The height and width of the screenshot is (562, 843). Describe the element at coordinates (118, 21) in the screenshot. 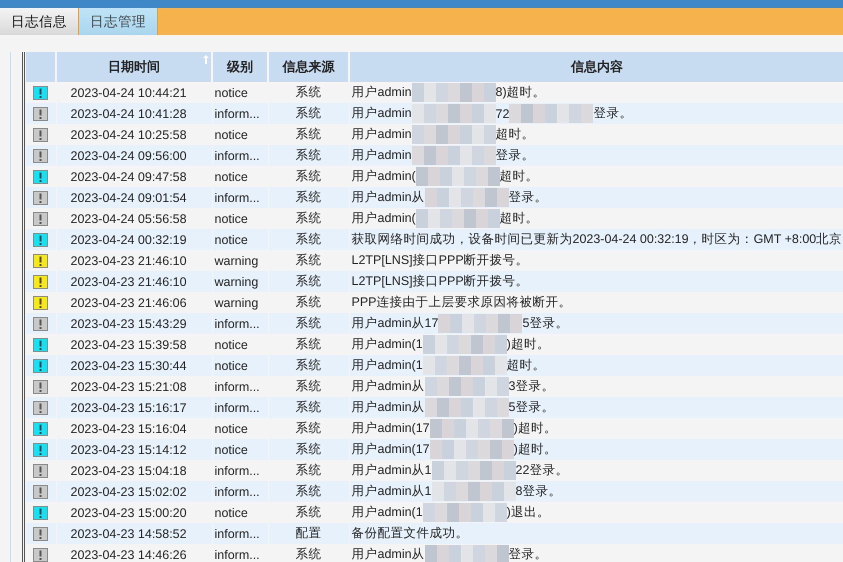

I see `tab: 日志管理` at that location.